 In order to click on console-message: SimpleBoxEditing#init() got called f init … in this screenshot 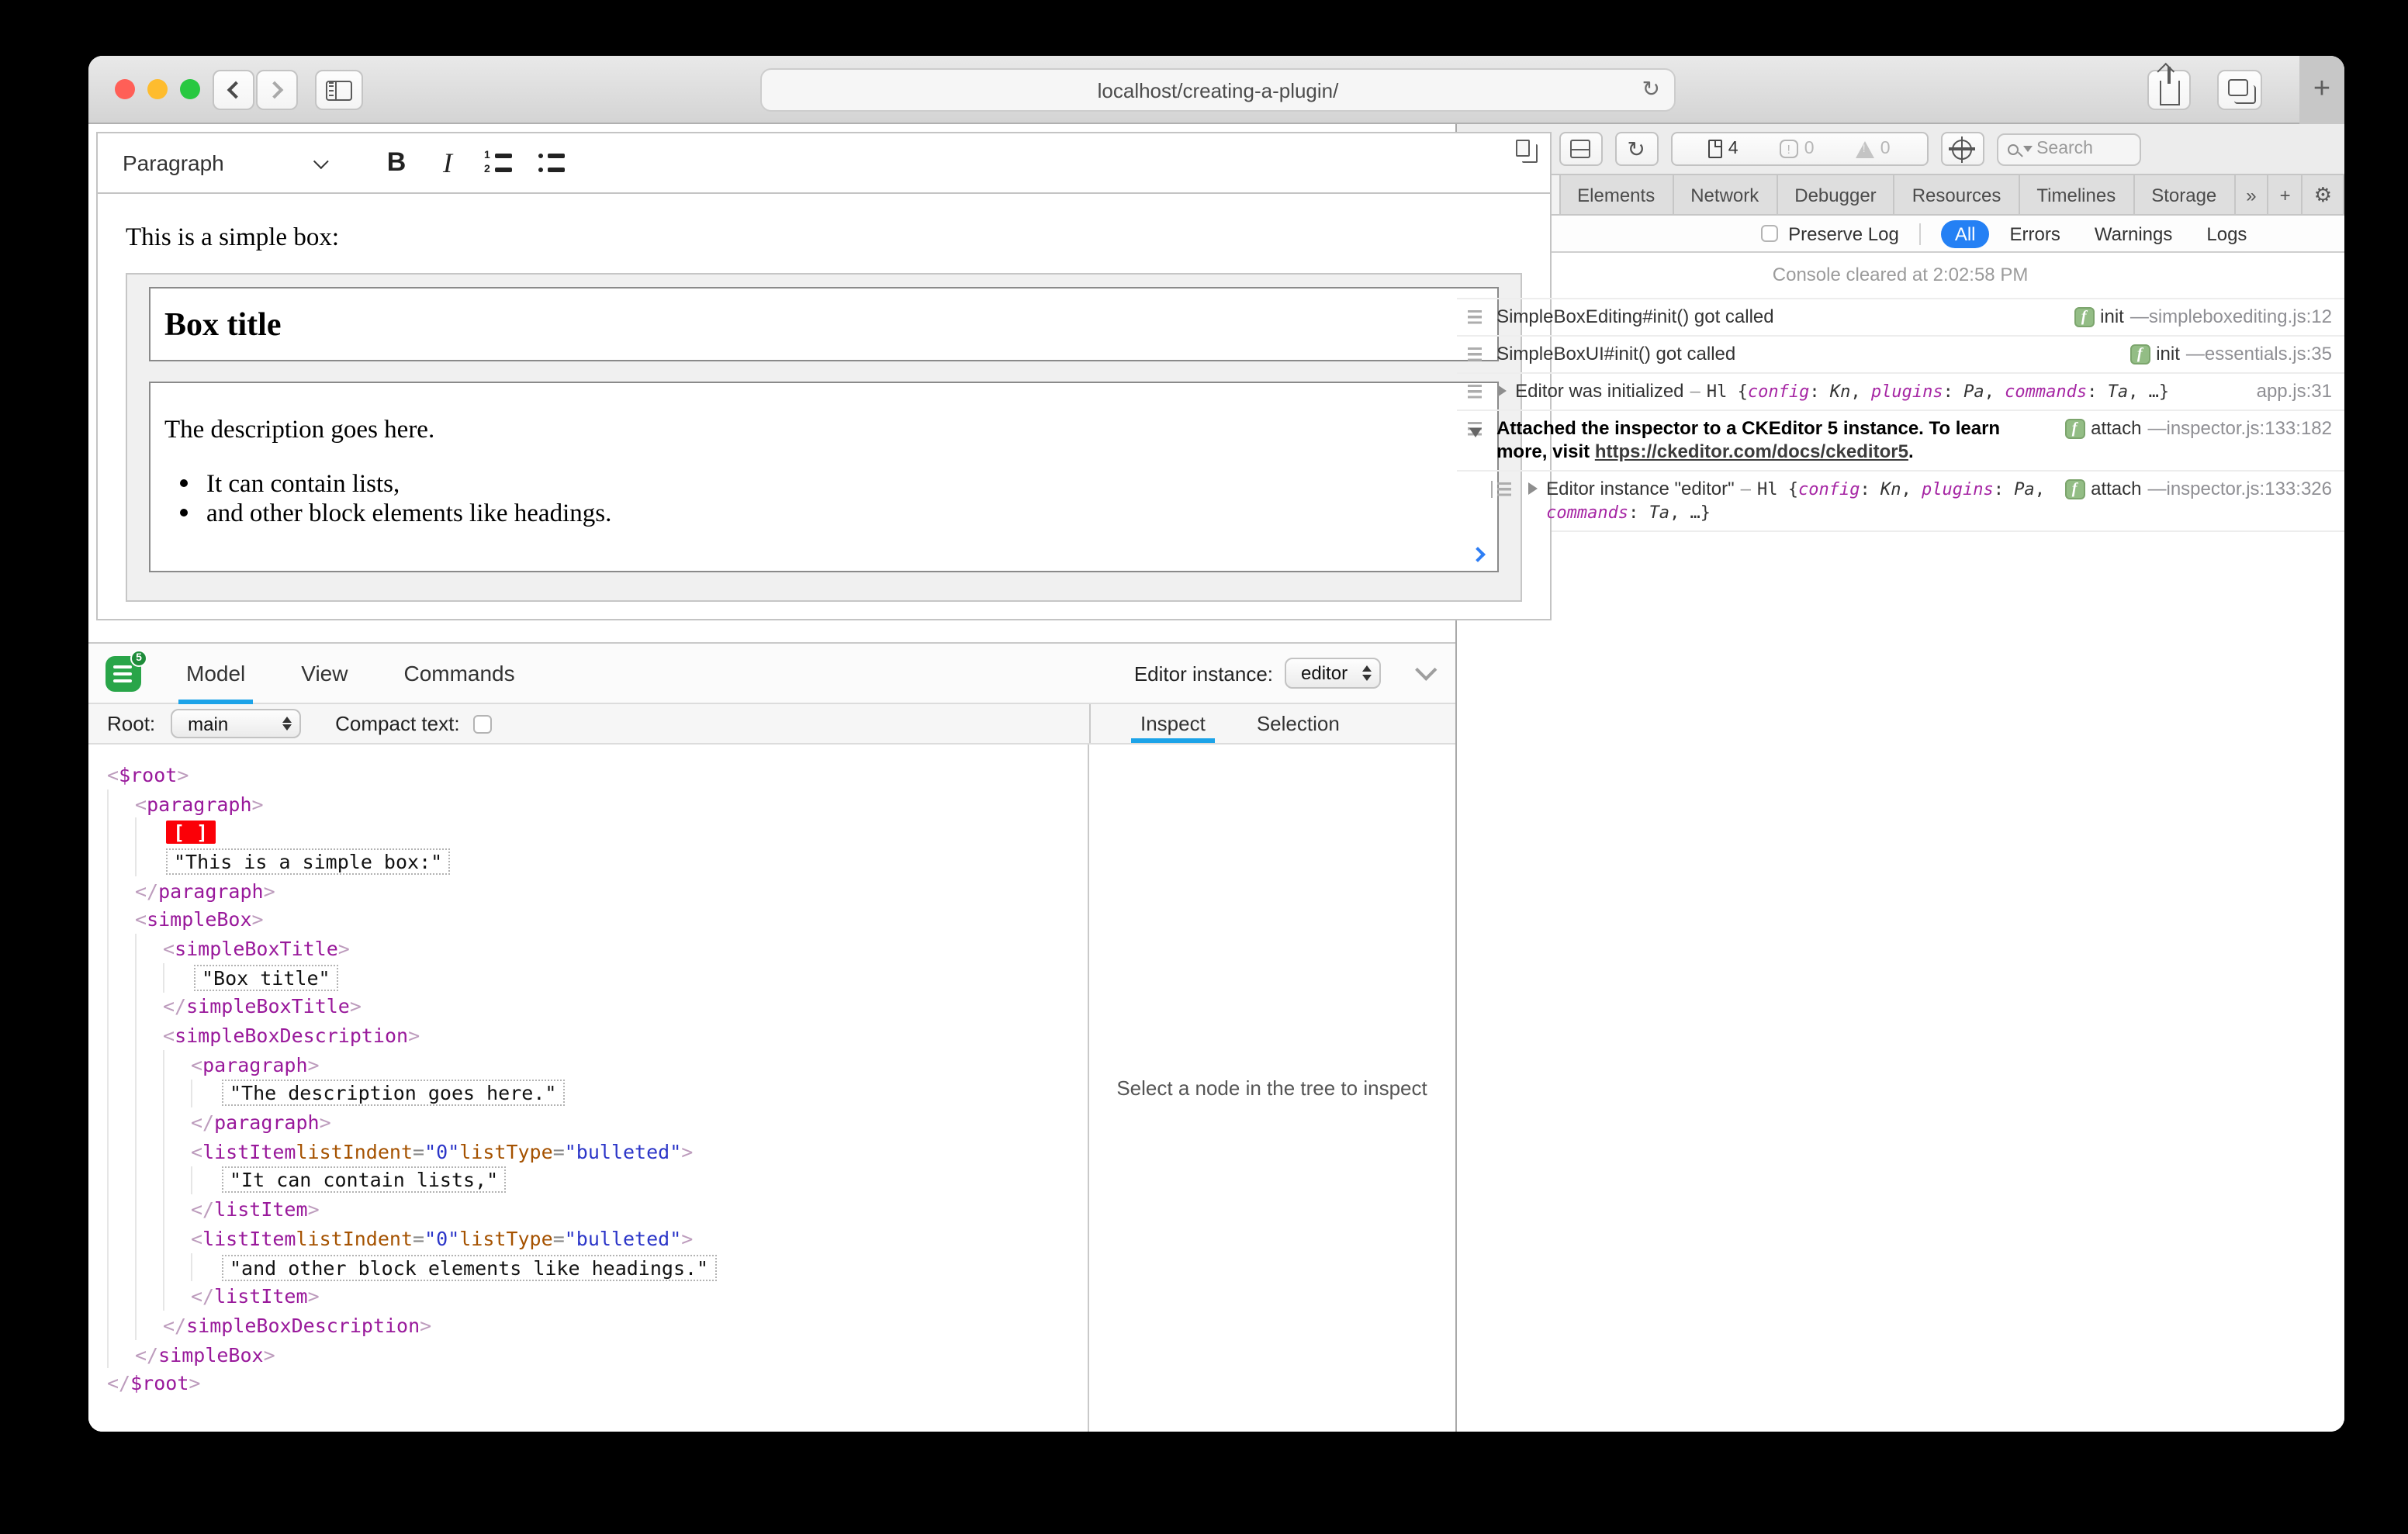, I will do `click(1900, 316)`.